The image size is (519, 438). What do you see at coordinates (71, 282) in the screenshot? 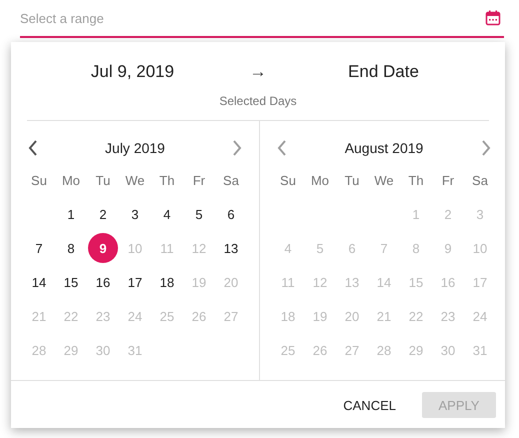
I see `day-cell: 15` at bounding box center [71, 282].